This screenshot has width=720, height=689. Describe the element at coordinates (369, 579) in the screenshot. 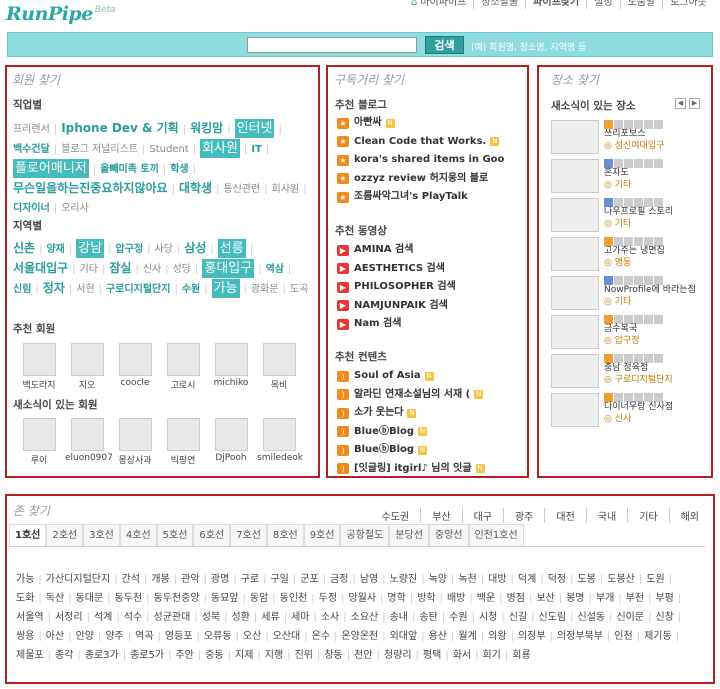

I see `station-link: 남영` at that location.